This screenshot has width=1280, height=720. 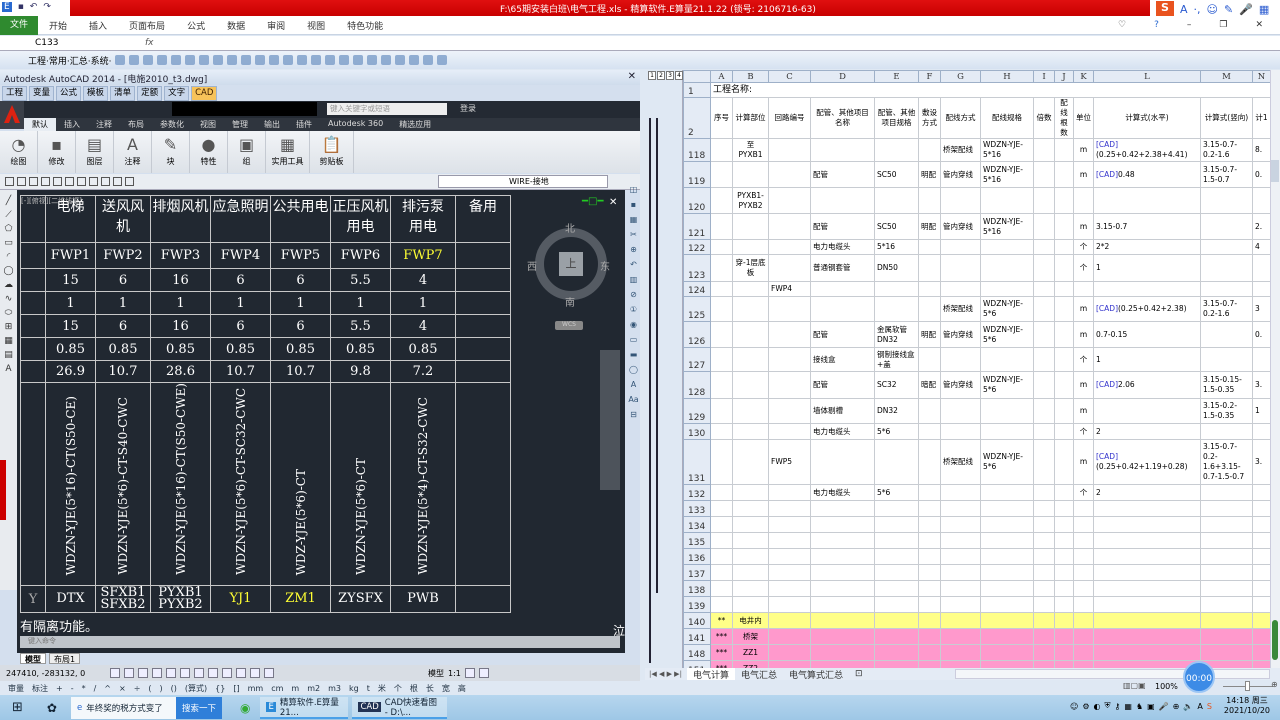 I want to click on cad-formula-cell: [CAD]2.06, so click(x=1147, y=385).